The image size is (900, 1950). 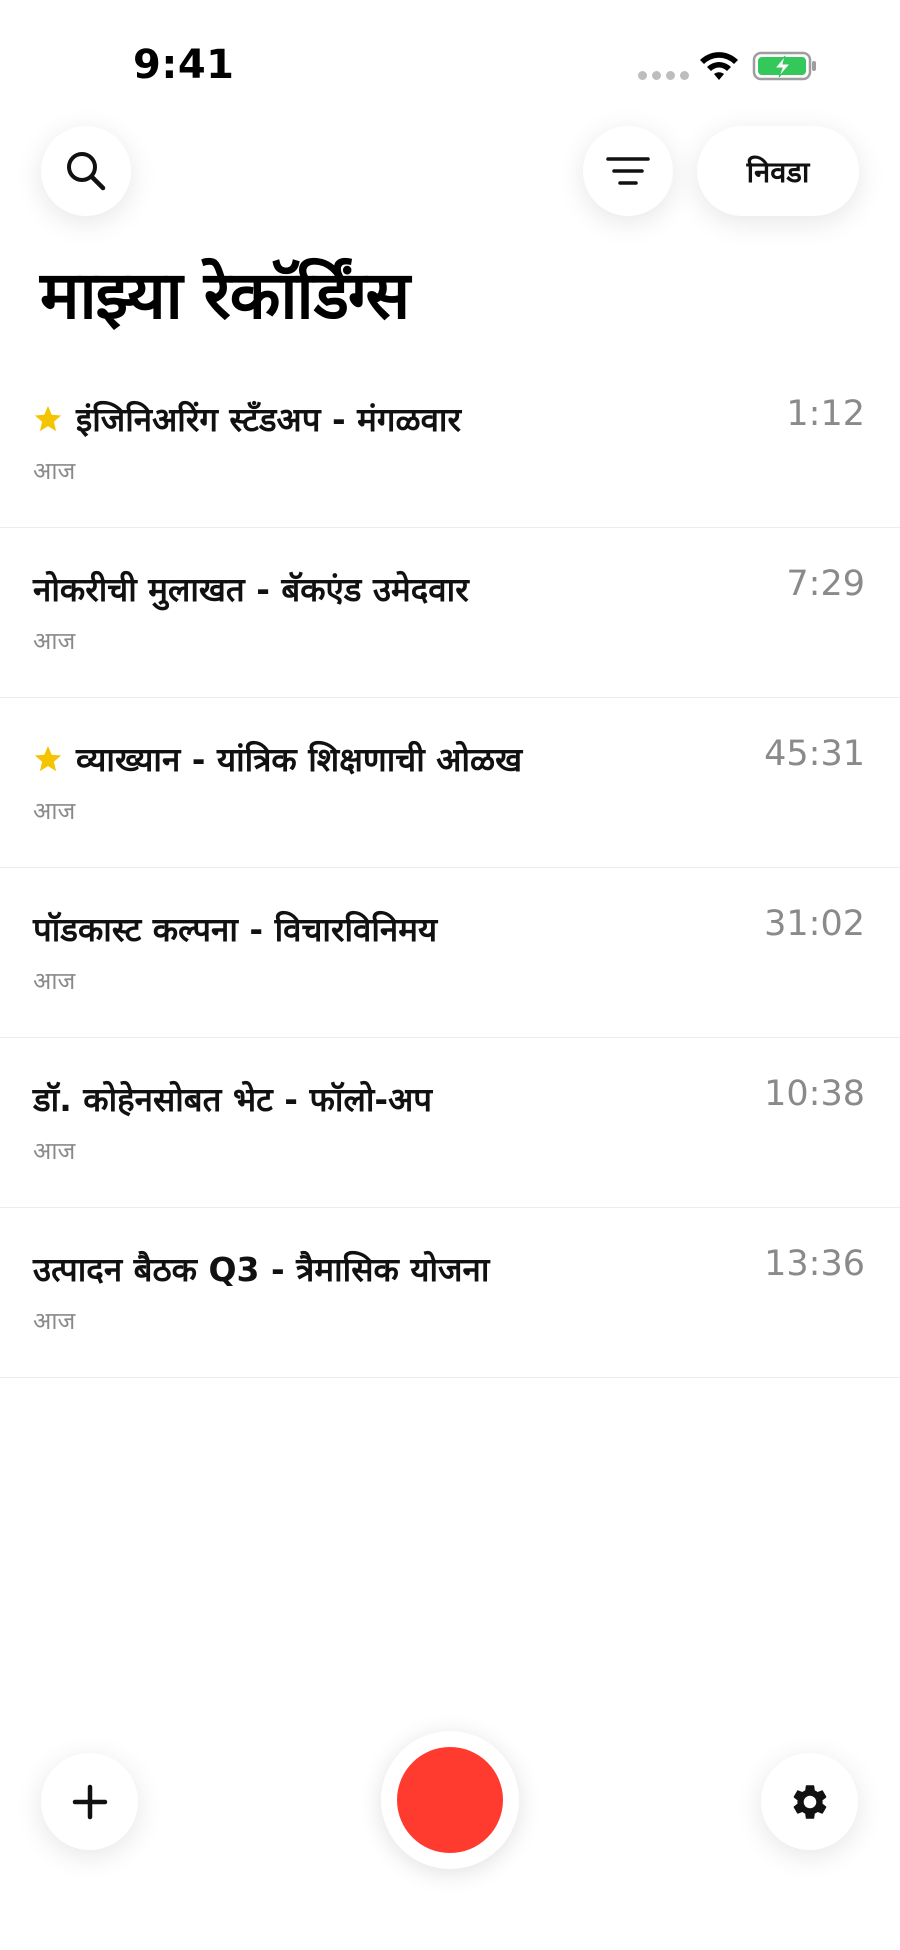 What do you see at coordinates (814, 1094) in the screenshot?
I see `recording-duration: 10:38` at bounding box center [814, 1094].